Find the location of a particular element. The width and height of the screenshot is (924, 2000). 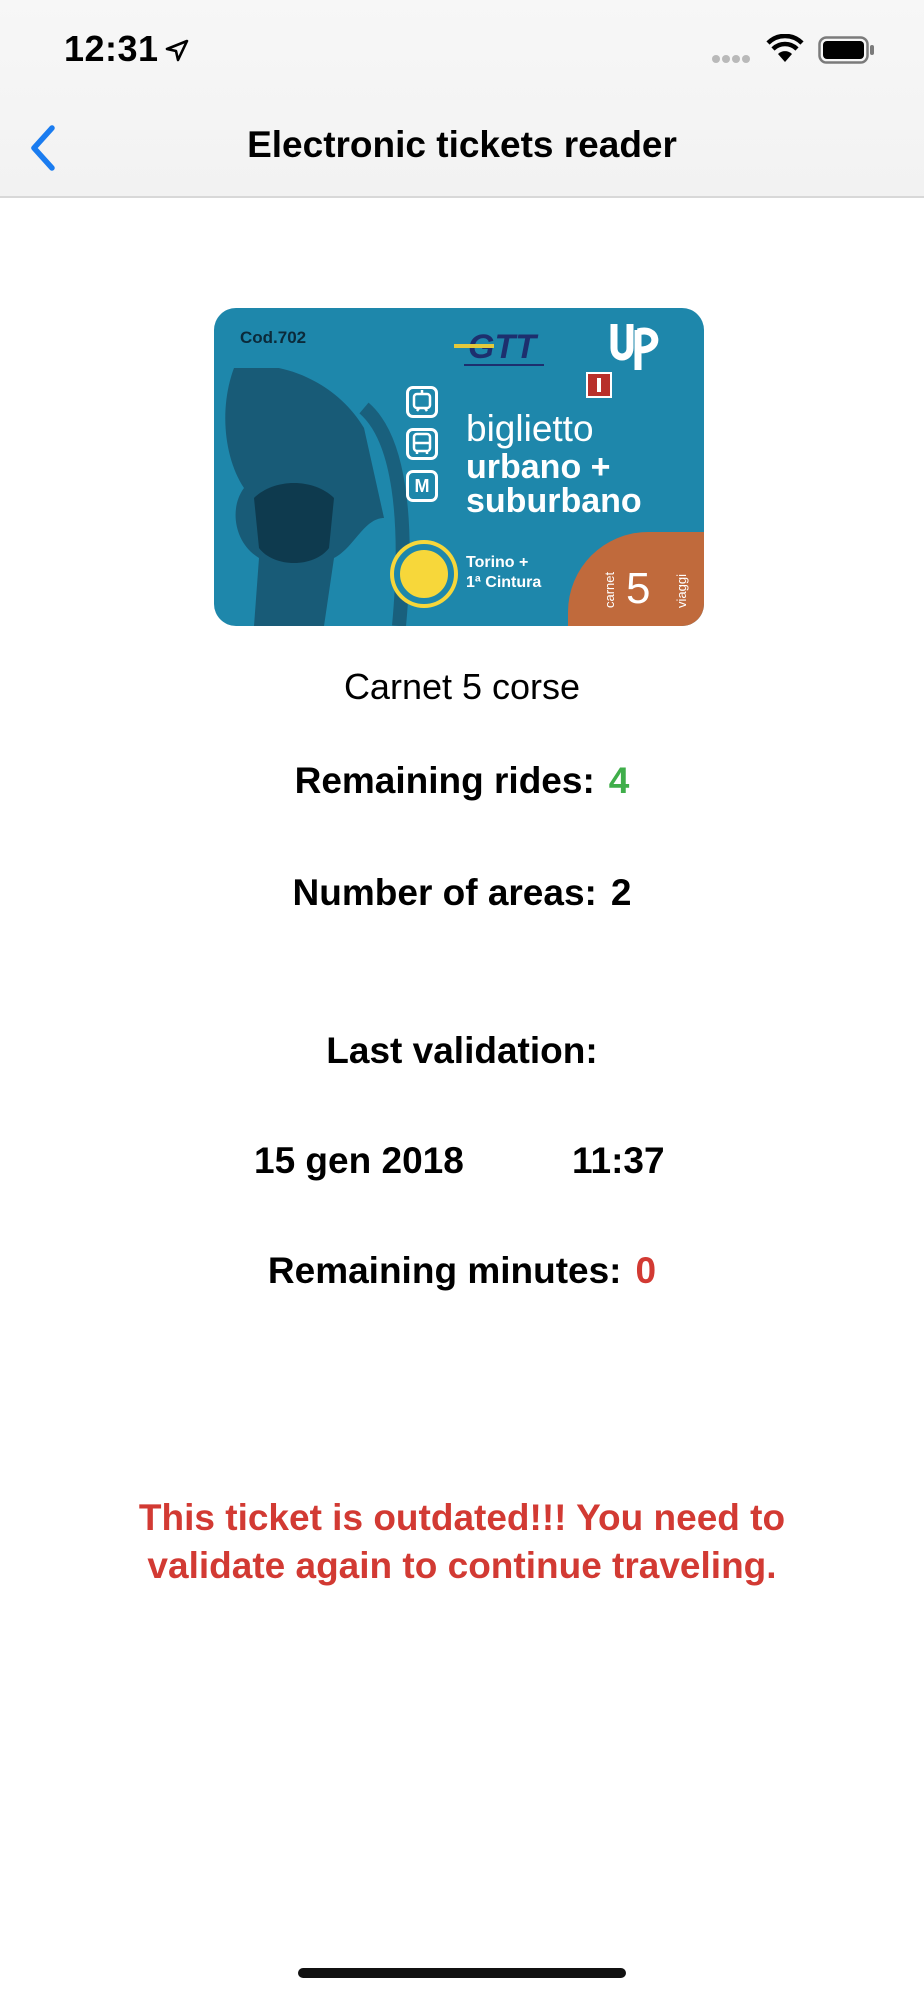

home-indicator is located at coordinates (462, 1973).